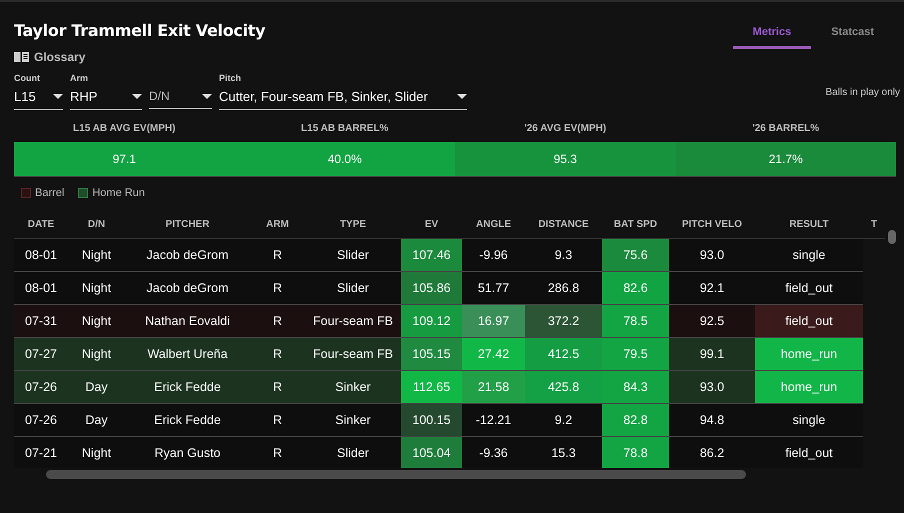 This screenshot has height=513, width=904. What do you see at coordinates (106, 99) in the screenshot?
I see `dropdown: RHP` at bounding box center [106, 99].